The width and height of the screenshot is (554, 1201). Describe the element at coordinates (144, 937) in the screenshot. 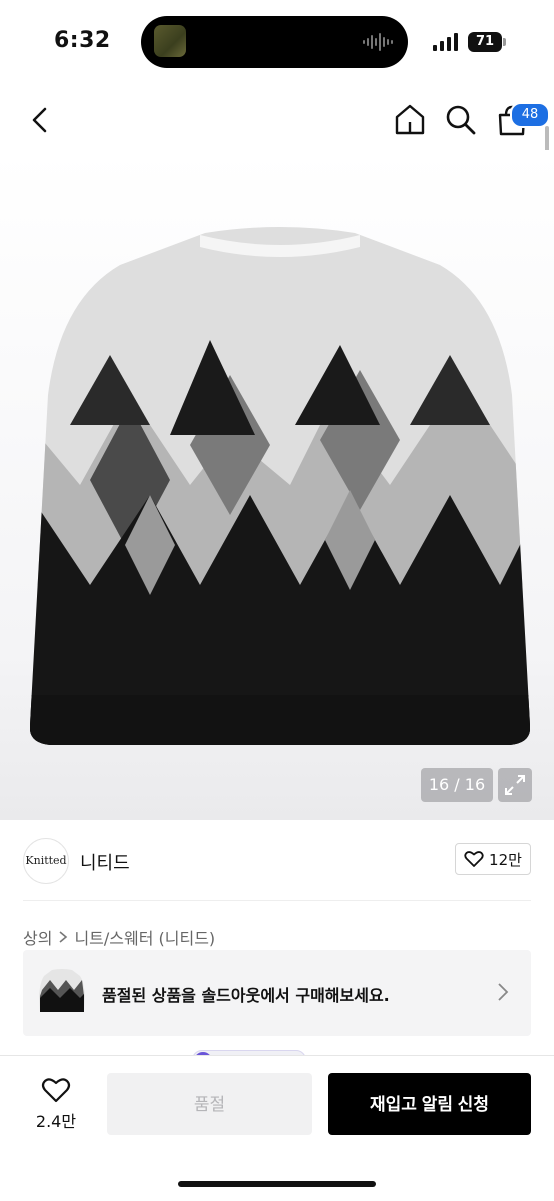

I see `breadcrumb-subcategory: 니트/스웨터 (니티드)` at that location.